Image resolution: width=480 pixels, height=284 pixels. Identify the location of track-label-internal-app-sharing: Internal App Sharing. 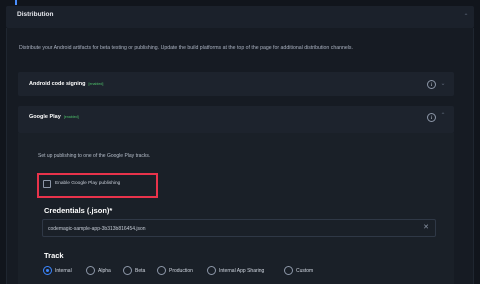
(241, 271).